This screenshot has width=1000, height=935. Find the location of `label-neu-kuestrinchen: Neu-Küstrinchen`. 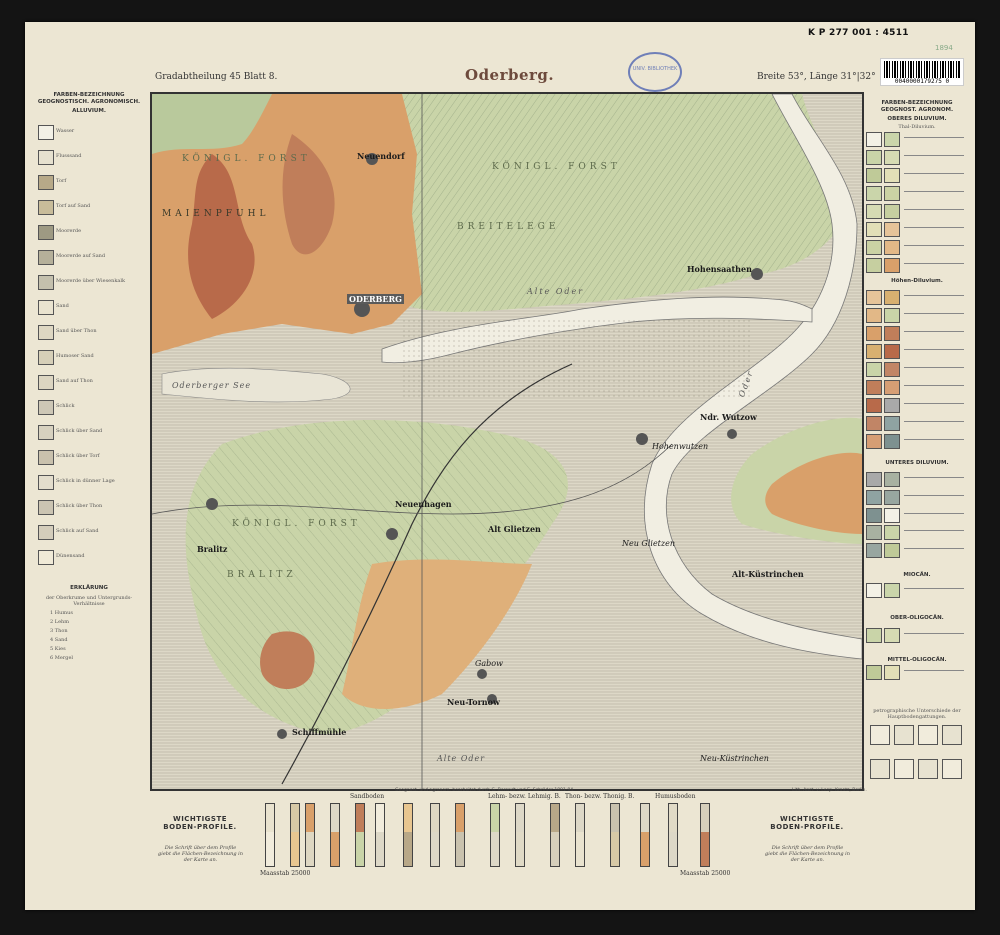

label-neu-kuestrinchen: Neu-Küstrinchen is located at coordinates (734, 758).